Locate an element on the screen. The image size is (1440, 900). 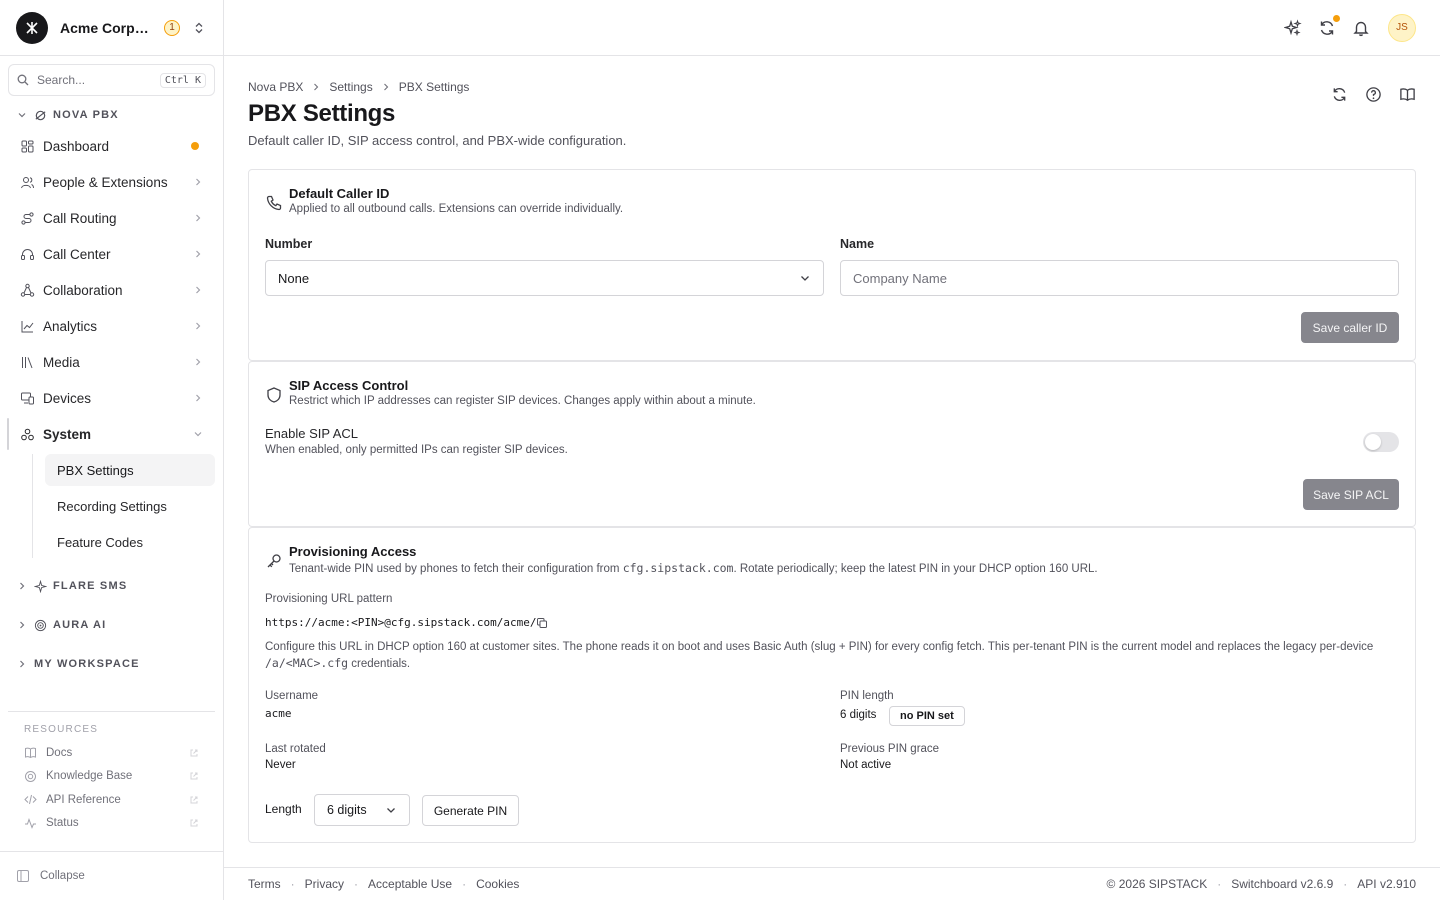
search-input: Search... Ctrl K is located at coordinates (111, 80).